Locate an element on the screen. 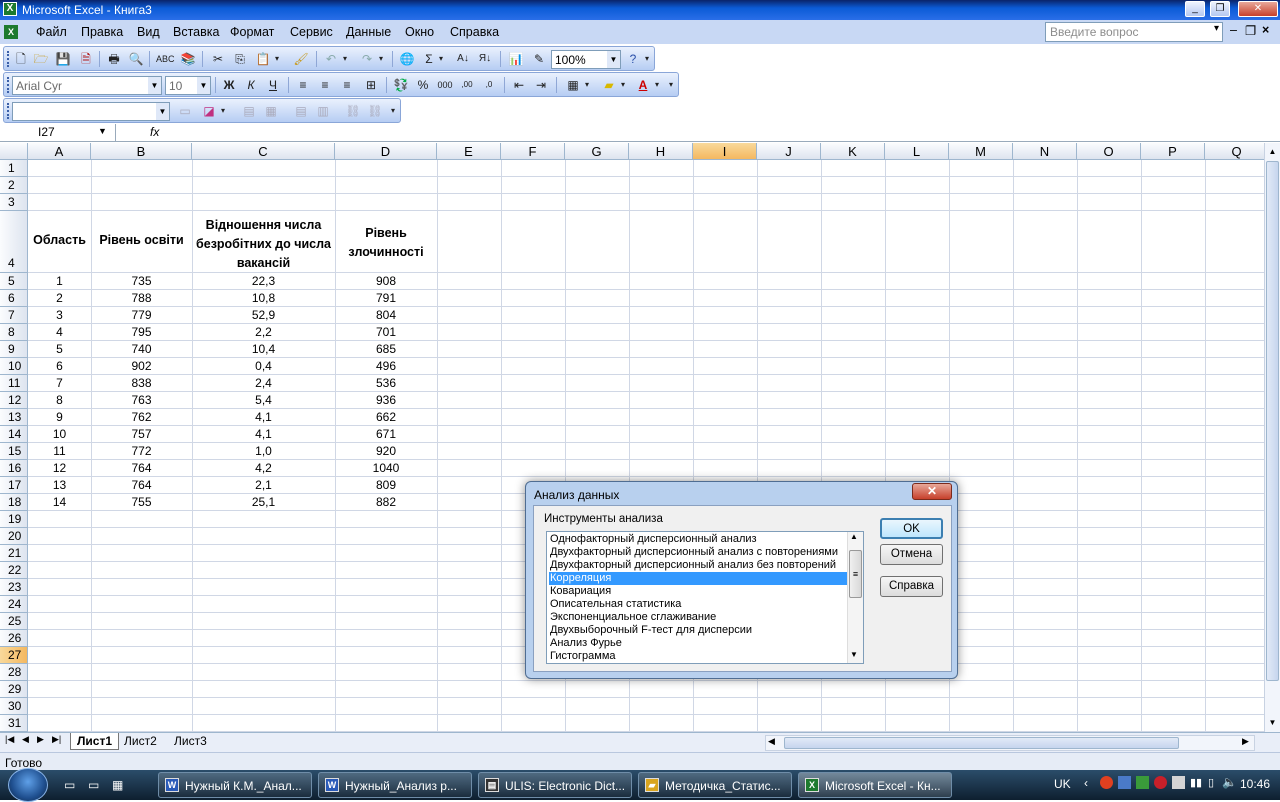  align-center-icon: ≡ is located at coordinates (325, 85).